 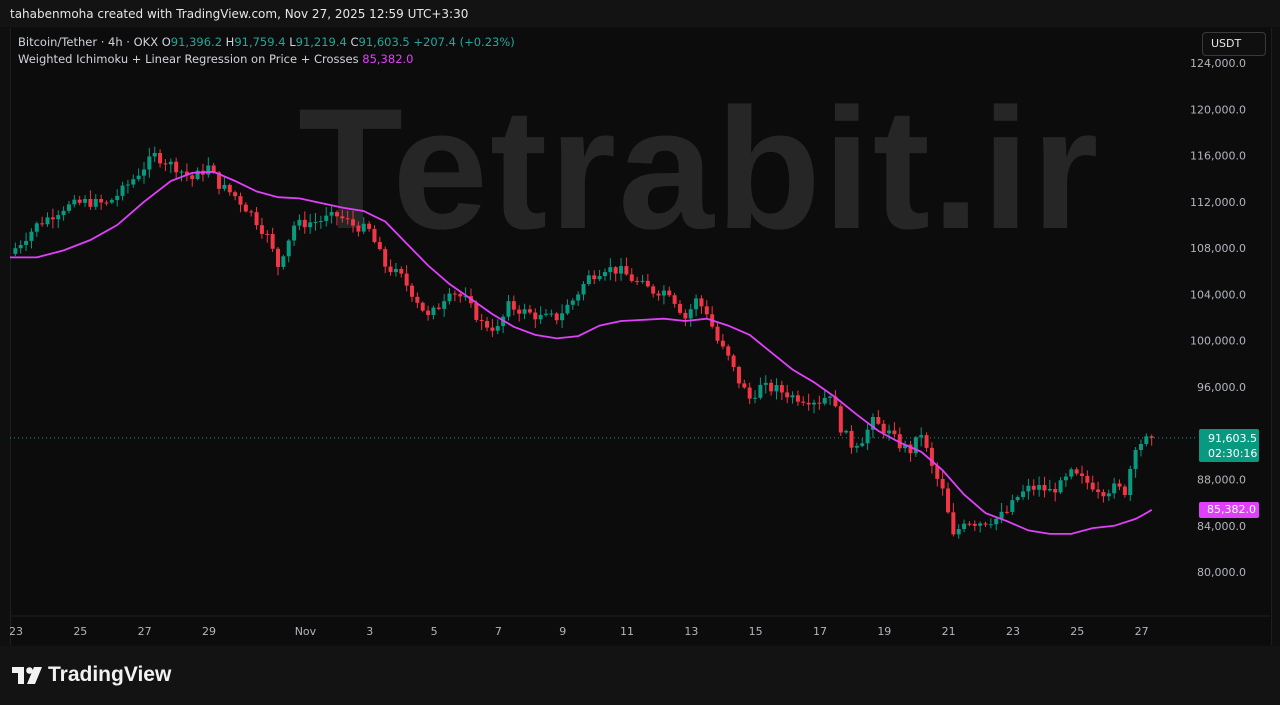 What do you see at coordinates (109, 675) in the screenshot?
I see `tradingview-wordmark: TradingView` at bounding box center [109, 675].